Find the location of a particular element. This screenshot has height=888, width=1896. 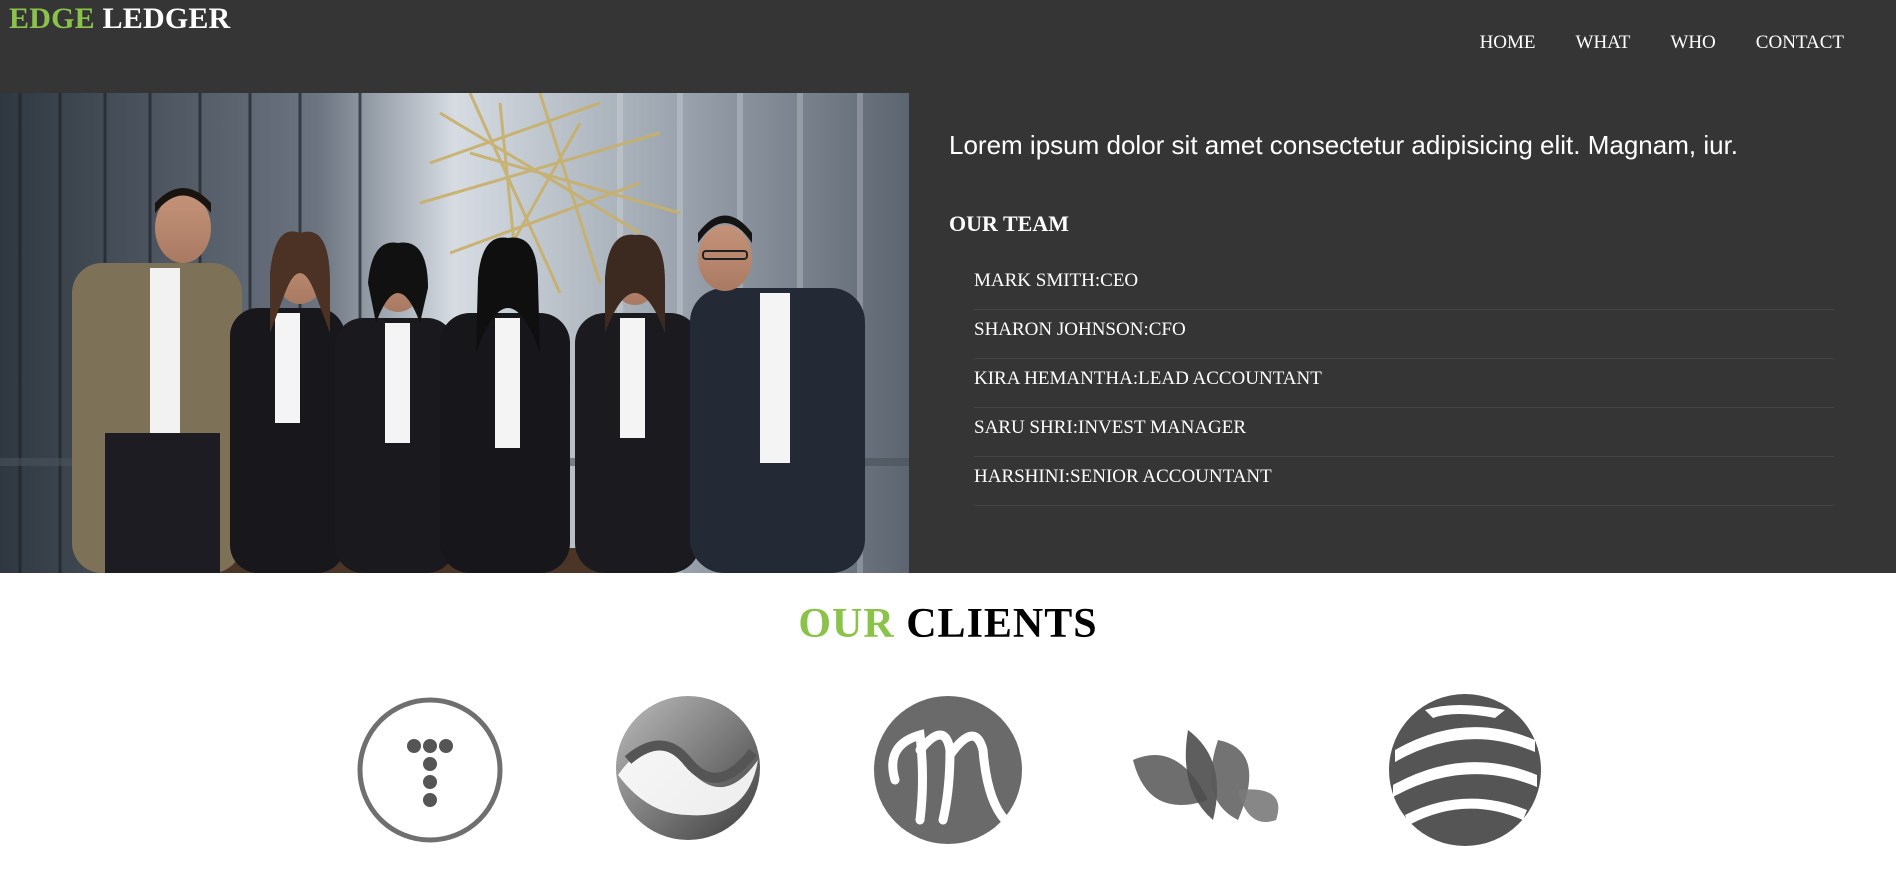

script-m-logo is located at coordinates (945, 770).